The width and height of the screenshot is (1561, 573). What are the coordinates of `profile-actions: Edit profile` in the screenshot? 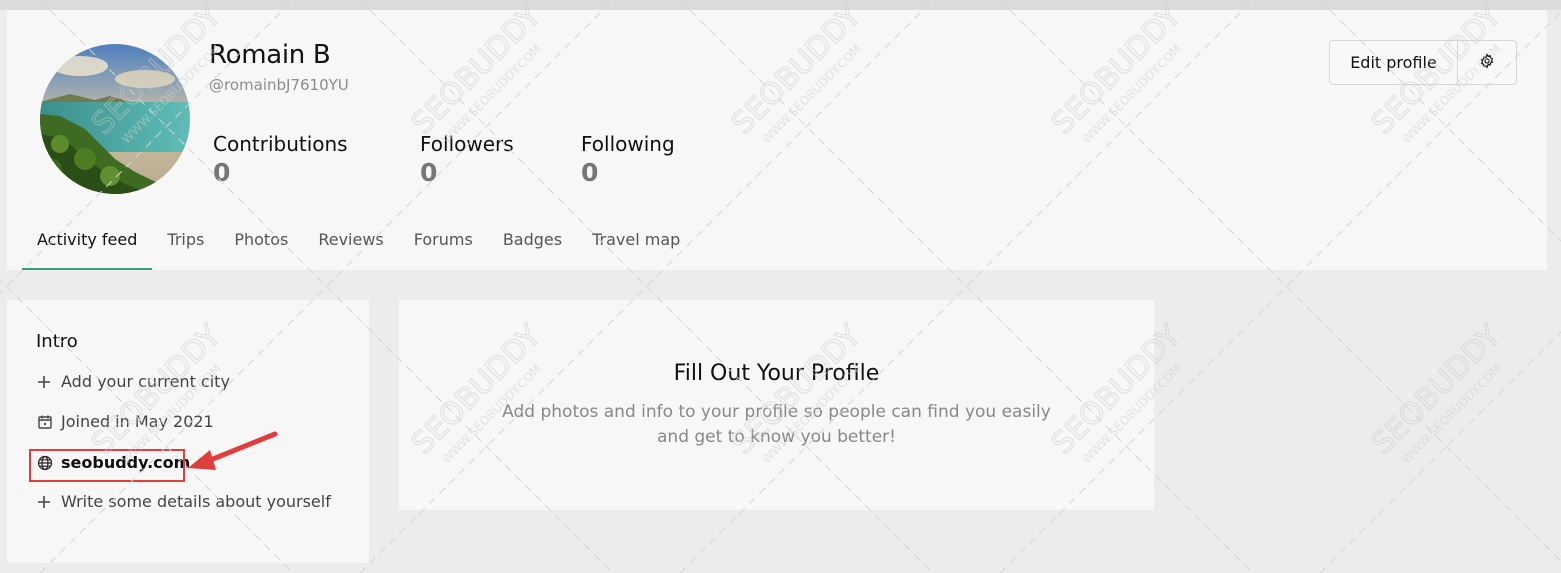 It's located at (1423, 62).